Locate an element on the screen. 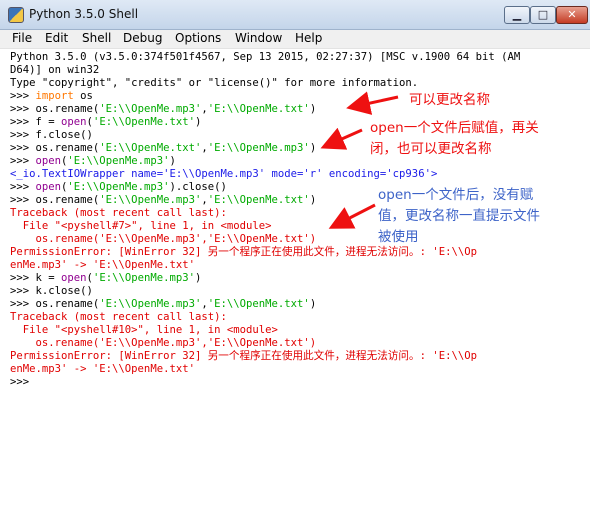  shell-line: >>> open('E:\\OpenMe.mp3') is located at coordinates (93, 161).